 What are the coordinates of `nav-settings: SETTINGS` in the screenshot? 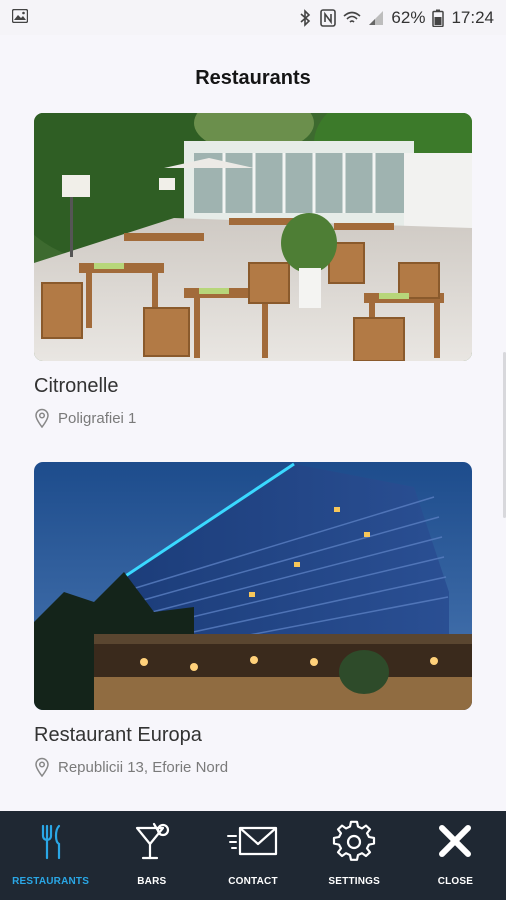 It's located at (354, 855).